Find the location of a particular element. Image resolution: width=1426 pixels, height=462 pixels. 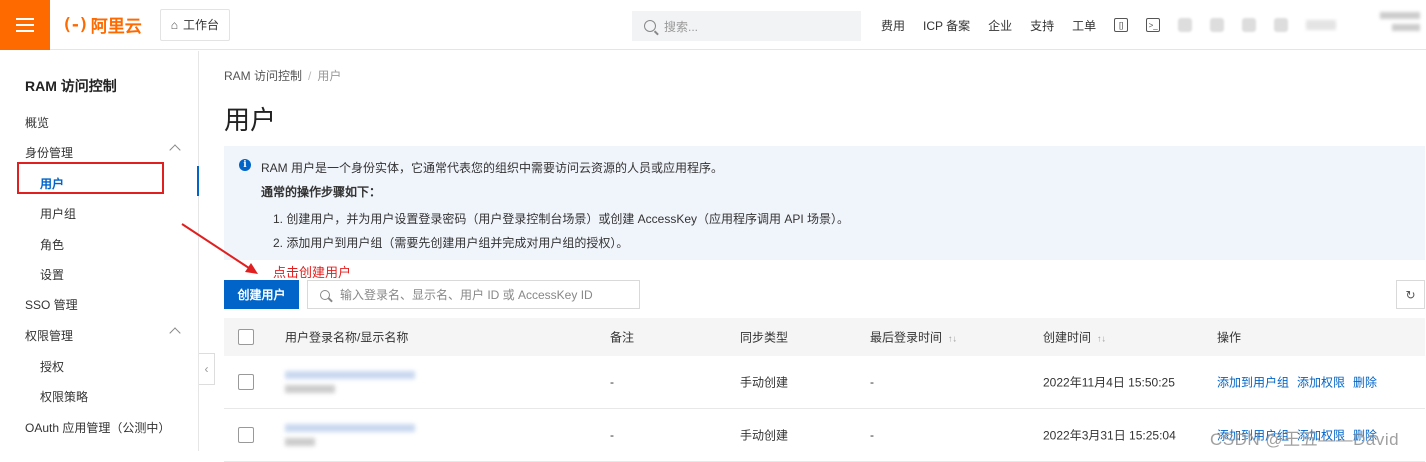

sidebar-item-overview: 概览 is located at coordinates (105, 122).